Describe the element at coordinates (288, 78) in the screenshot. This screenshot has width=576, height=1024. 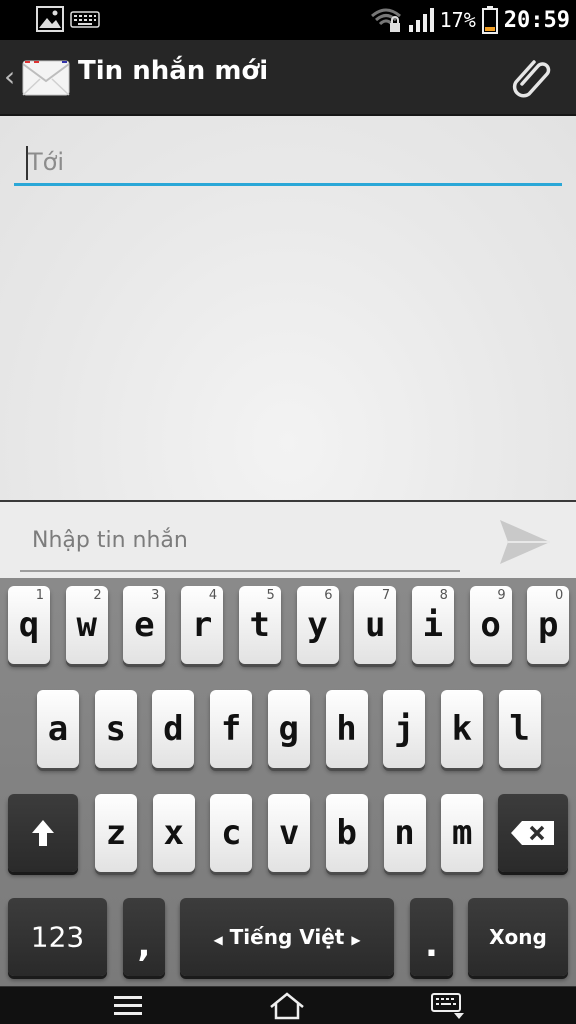
I see `action-bar: ‹ Tin nhắn mới` at that location.